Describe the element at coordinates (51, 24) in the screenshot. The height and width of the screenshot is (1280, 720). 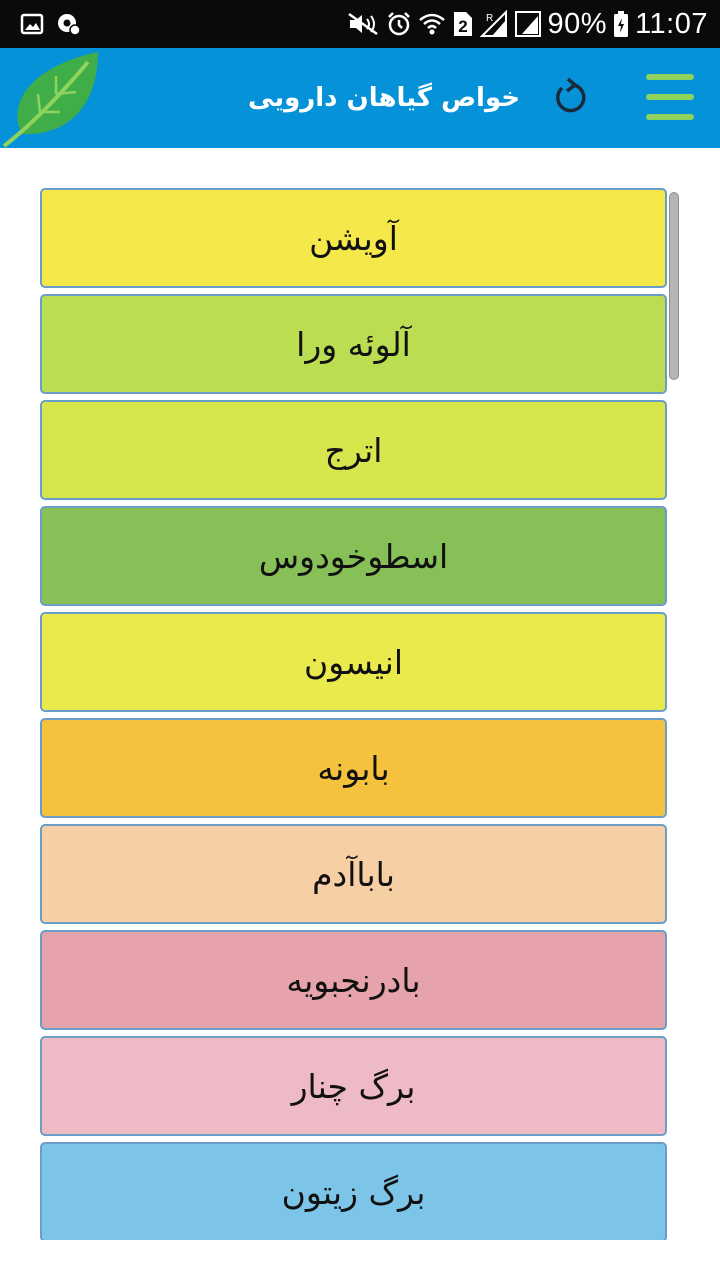
I see `status-left-icons` at that location.